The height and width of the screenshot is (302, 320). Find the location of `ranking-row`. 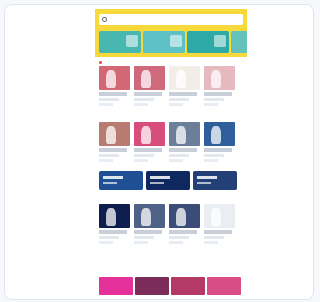

ranking-row is located at coordinates (171, 89).